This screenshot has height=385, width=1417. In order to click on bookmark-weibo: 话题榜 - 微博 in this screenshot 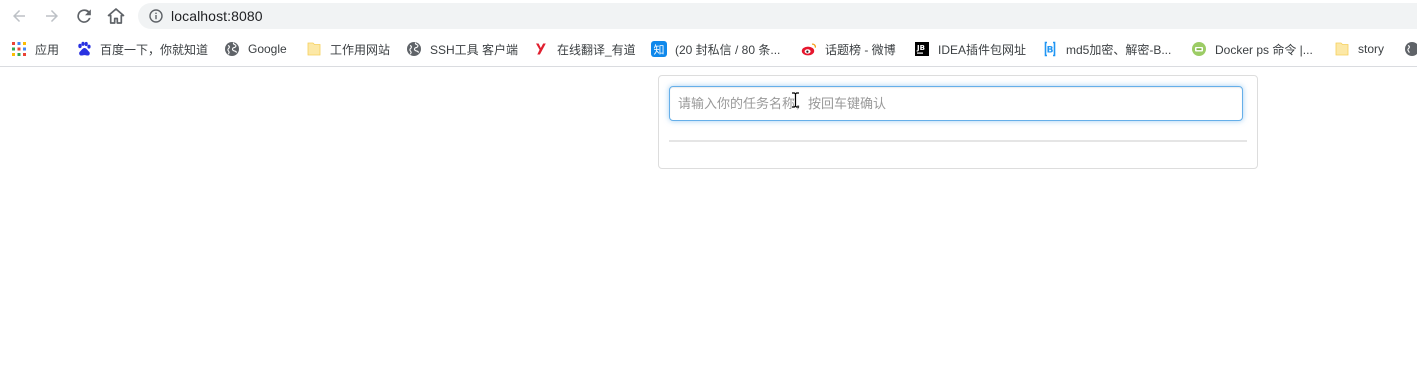, I will do `click(848, 49)`.